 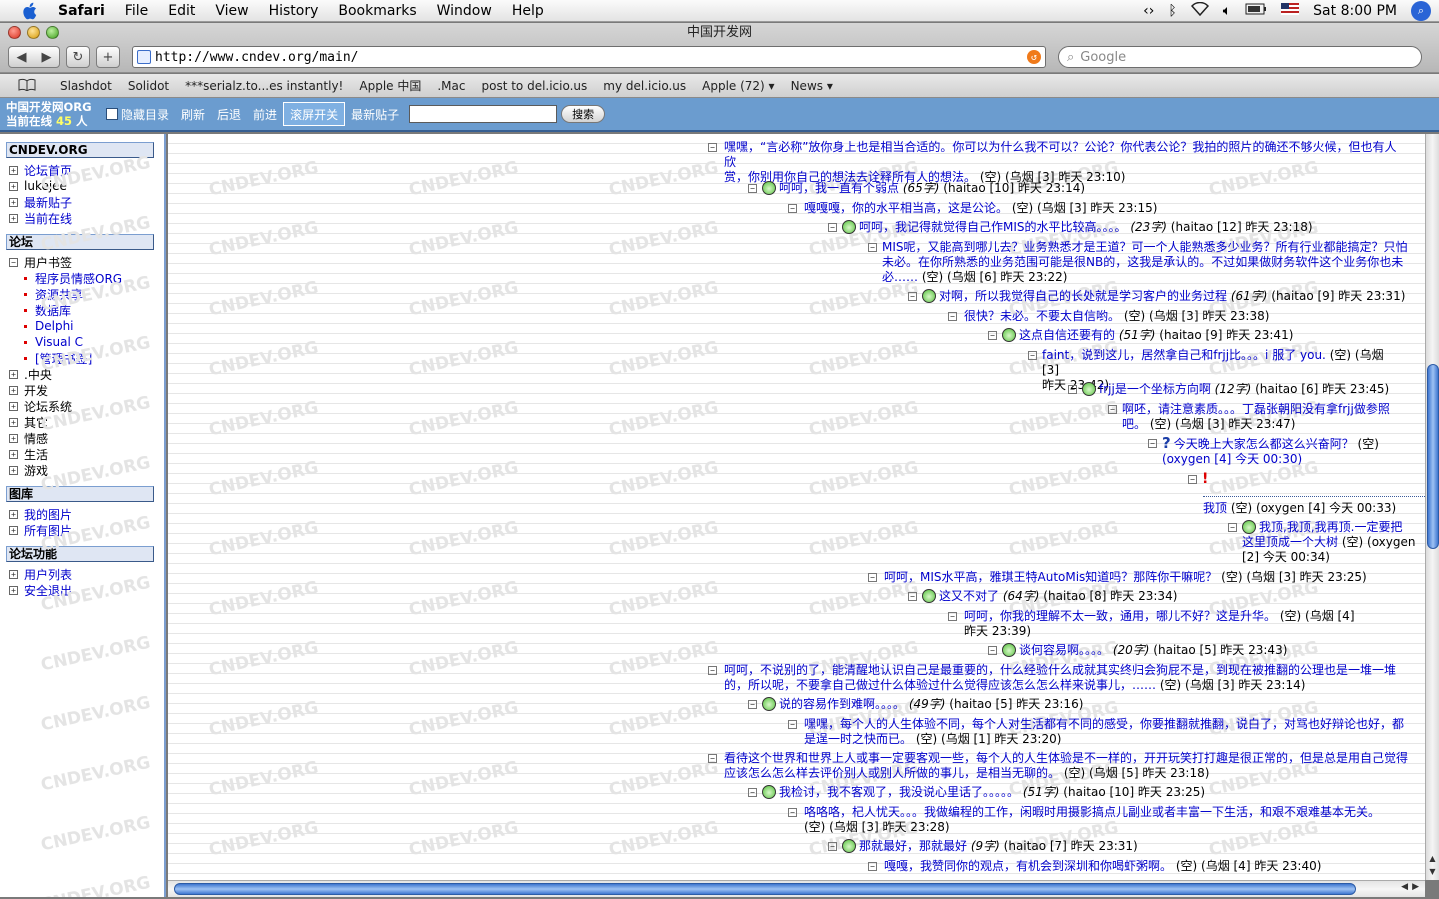 I want to click on menu-window: Window, so click(x=464, y=11).